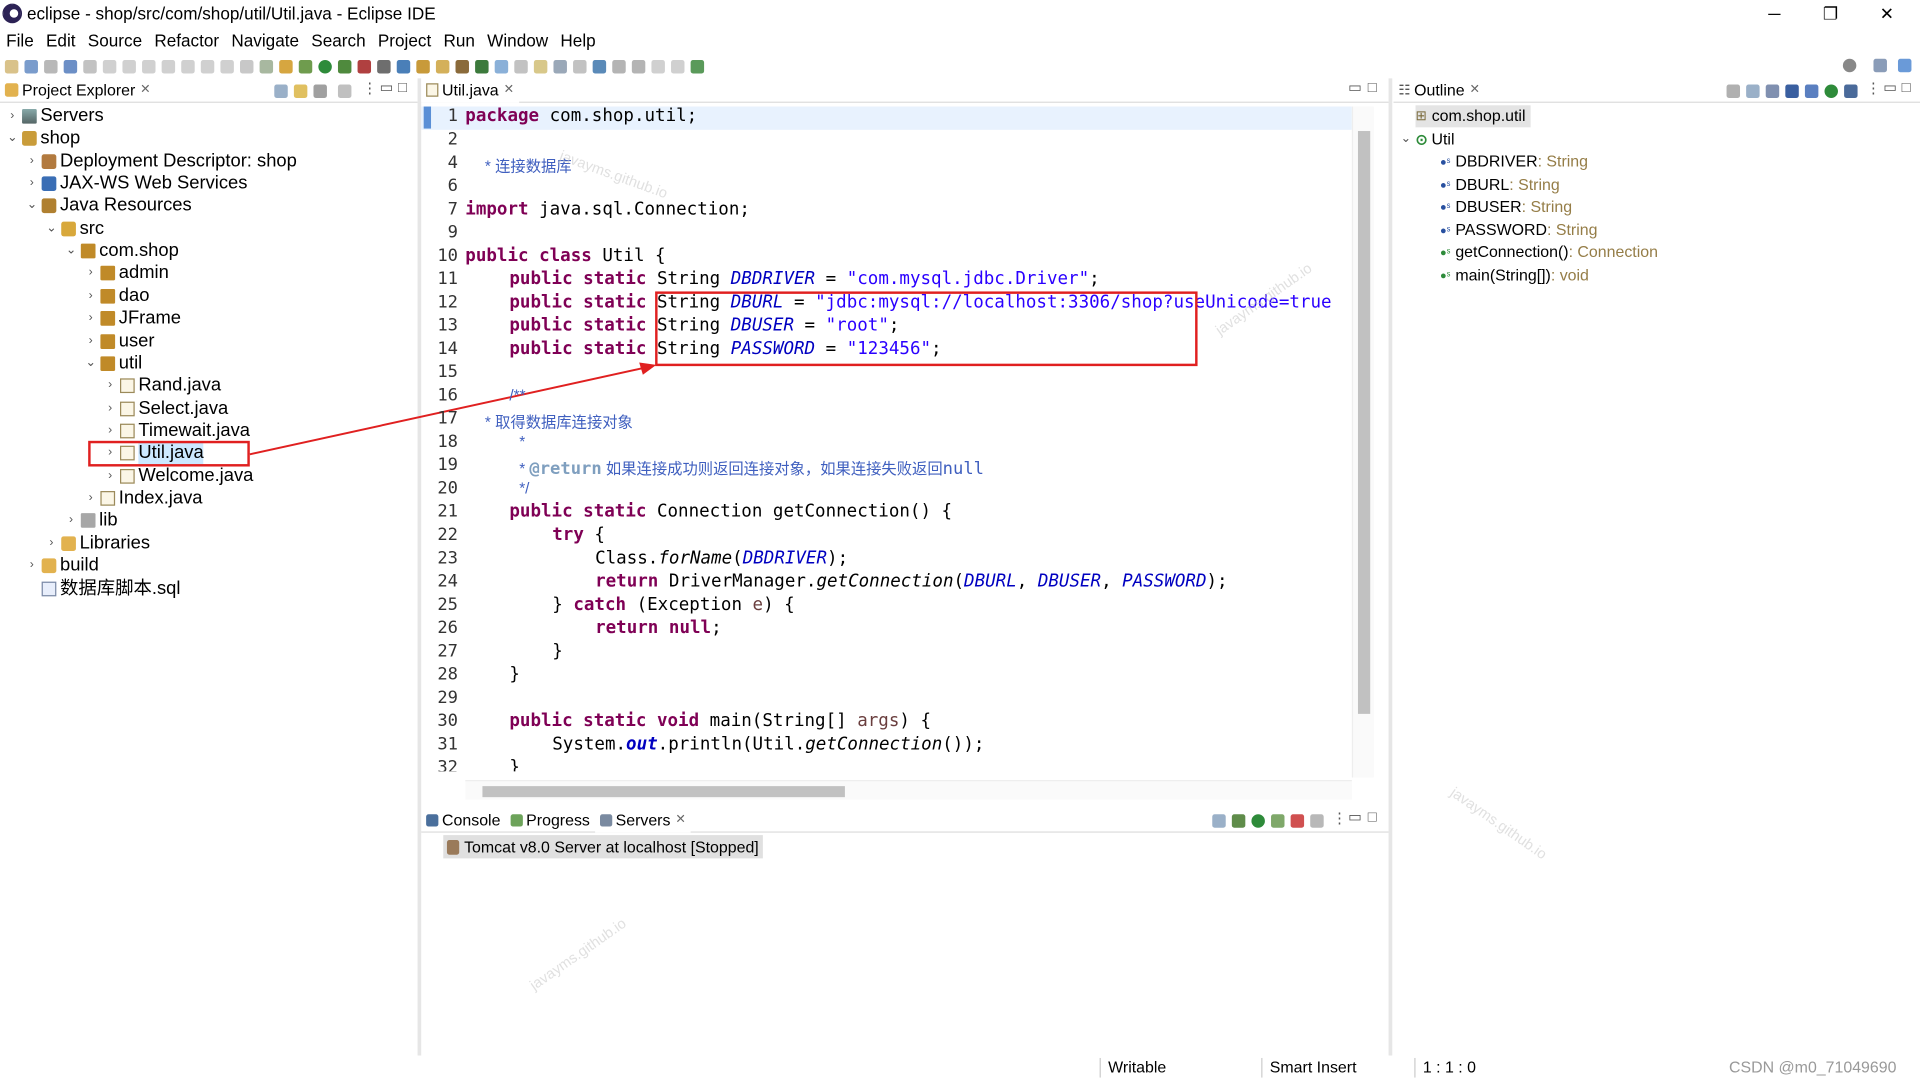 This screenshot has height=1080, width=1920. I want to click on menu-window: Window, so click(517, 41).